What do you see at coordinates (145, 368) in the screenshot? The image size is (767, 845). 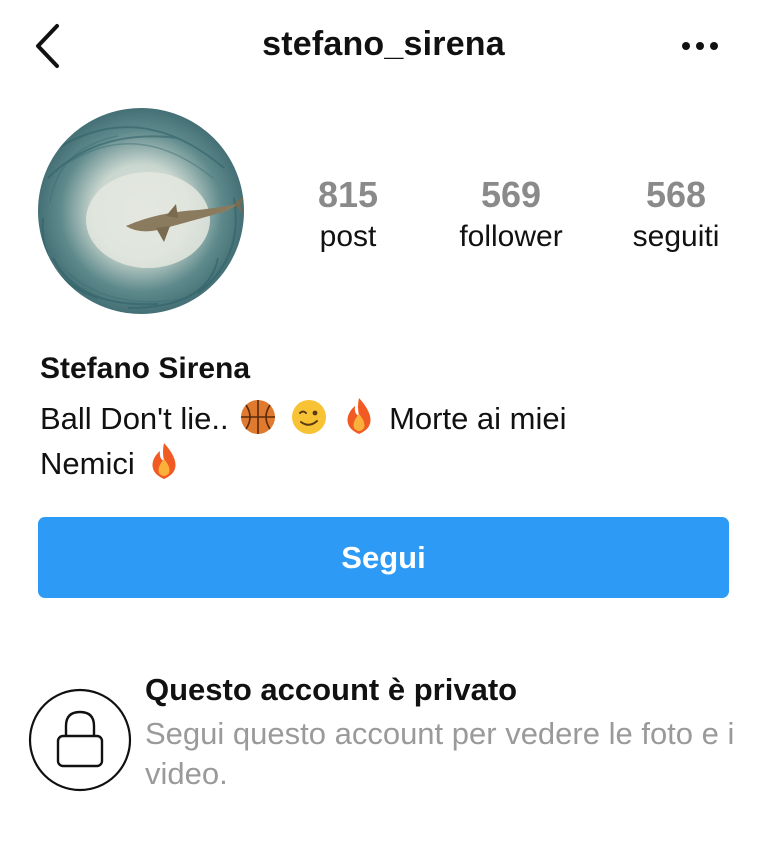 I see `display-name: Stefano Sirena` at bounding box center [145, 368].